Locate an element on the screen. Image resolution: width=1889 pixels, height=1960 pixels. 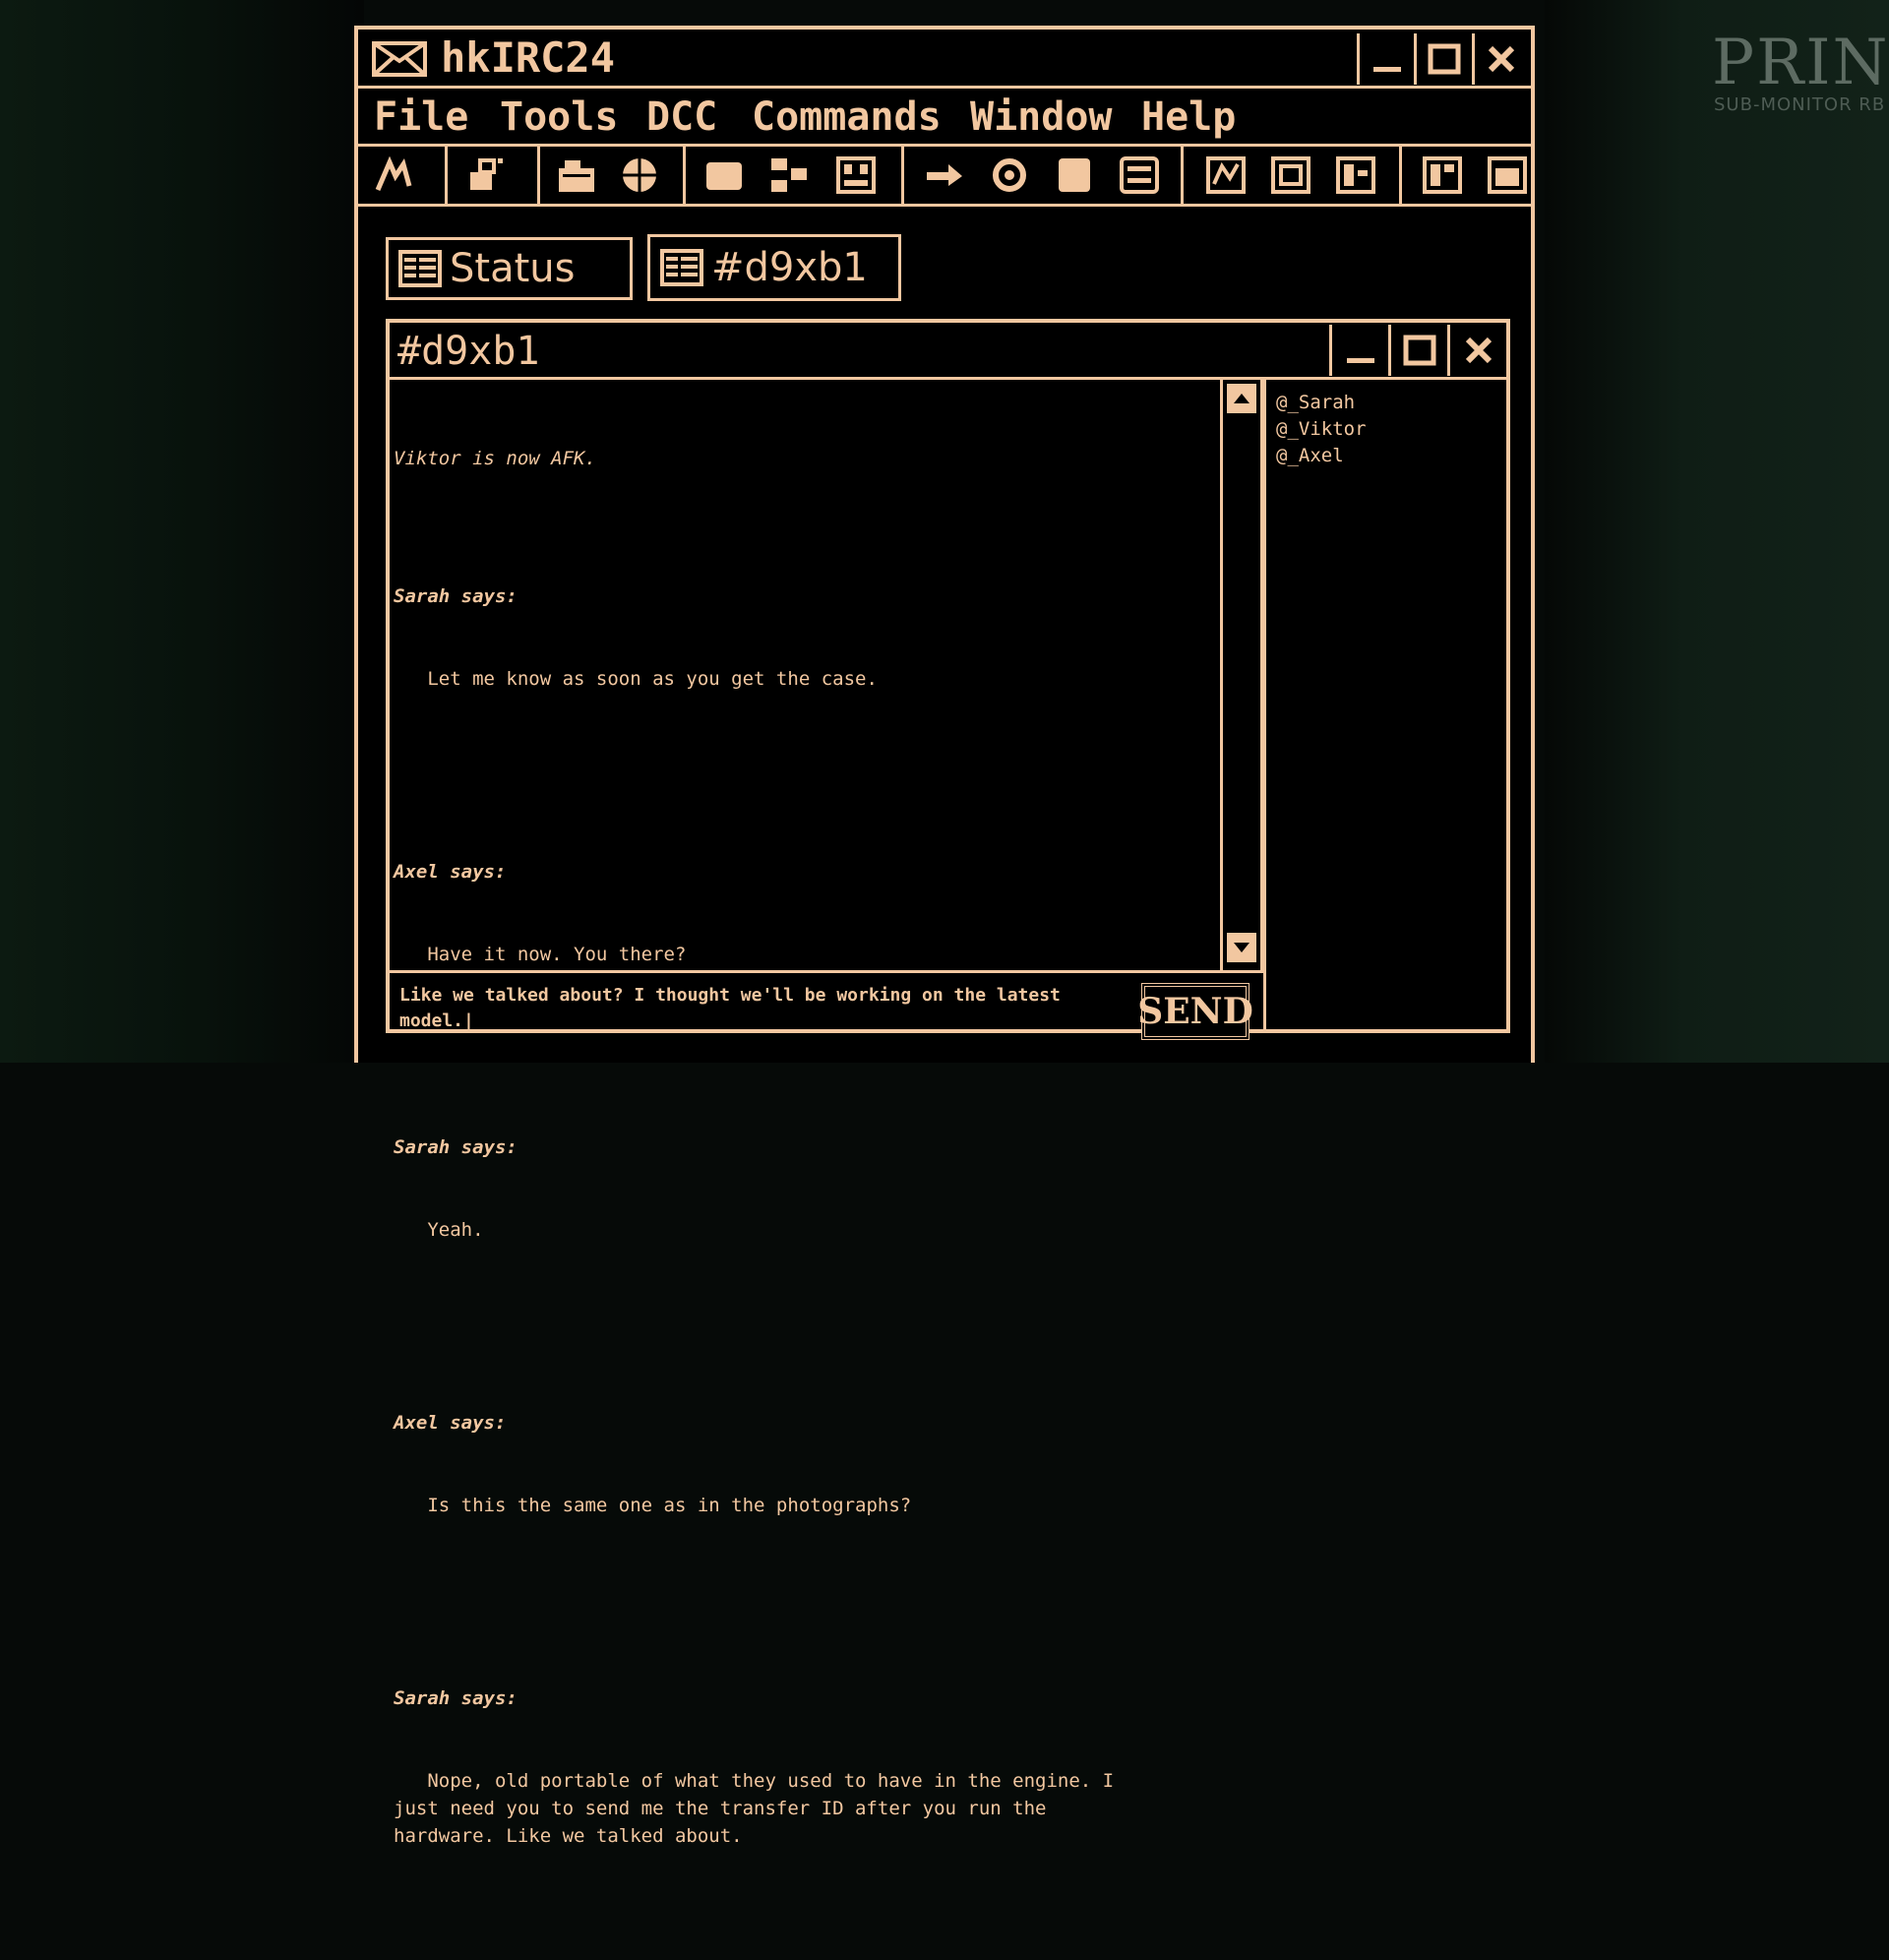
pointer-icon is located at coordinates (945, 175).